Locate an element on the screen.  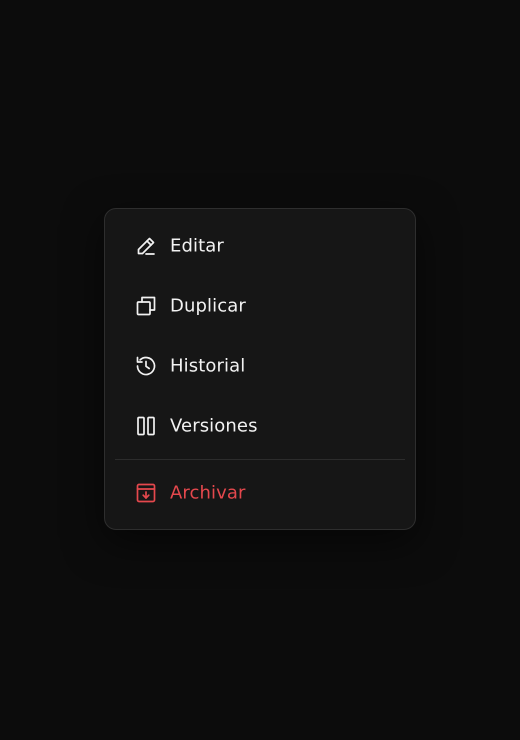
history-icon is located at coordinates (146, 366).